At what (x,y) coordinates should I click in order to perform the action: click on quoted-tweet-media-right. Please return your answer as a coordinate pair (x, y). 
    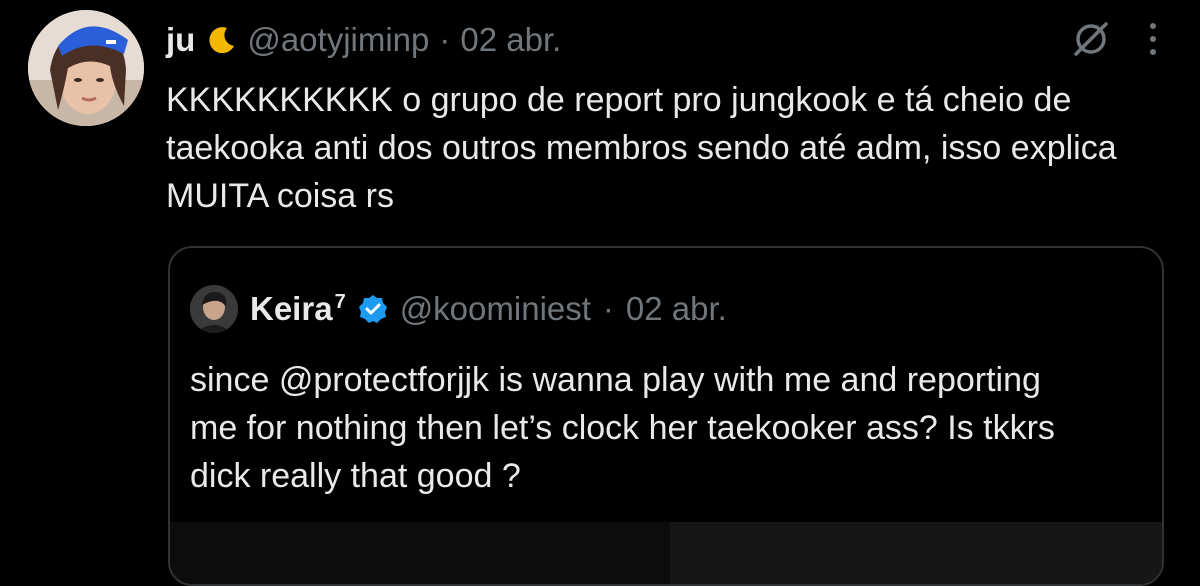
    Looking at the image, I should click on (916, 553).